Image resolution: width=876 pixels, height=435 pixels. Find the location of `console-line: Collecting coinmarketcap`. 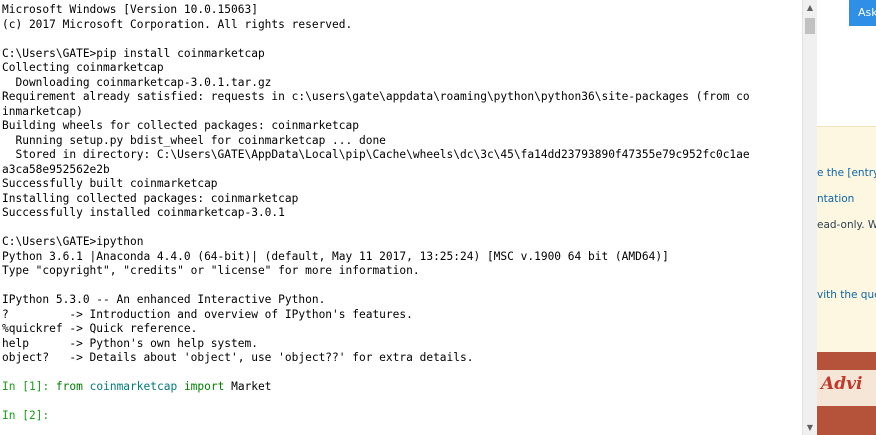

console-line: Collecting coinmarketcap is located at coordinates (401, 68).